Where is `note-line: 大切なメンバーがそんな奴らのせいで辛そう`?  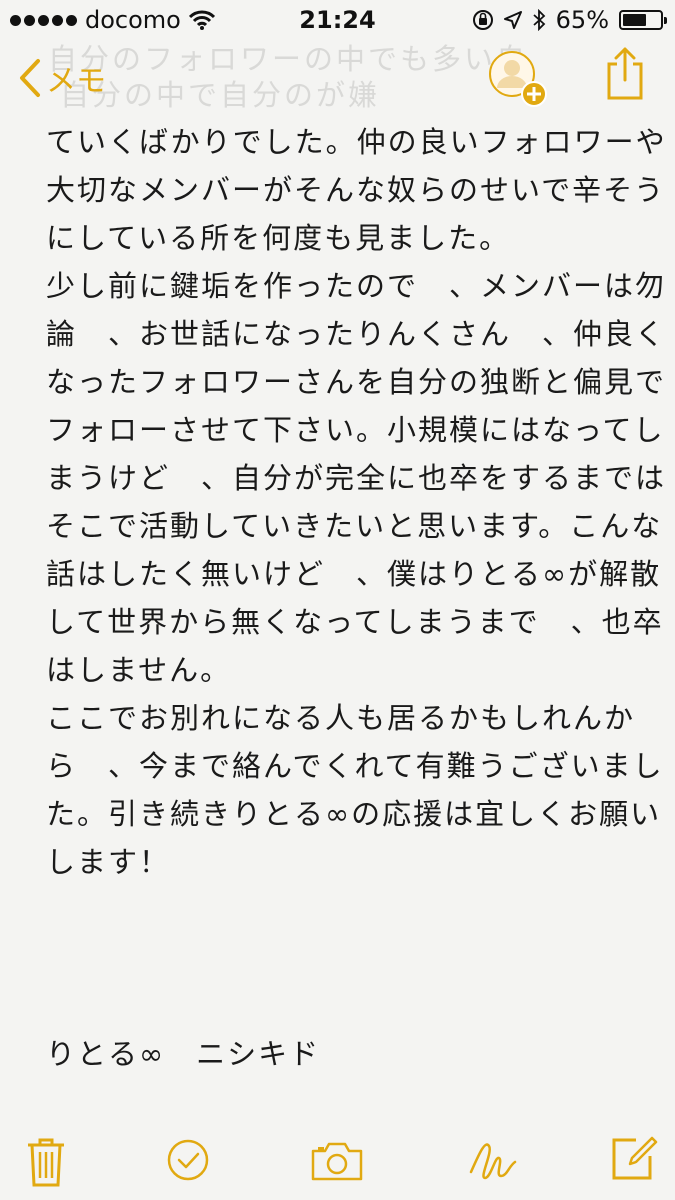 note-line: 大切なメンバーがそんな奴らのせいで辛そう is located at coordinates (356, 190).